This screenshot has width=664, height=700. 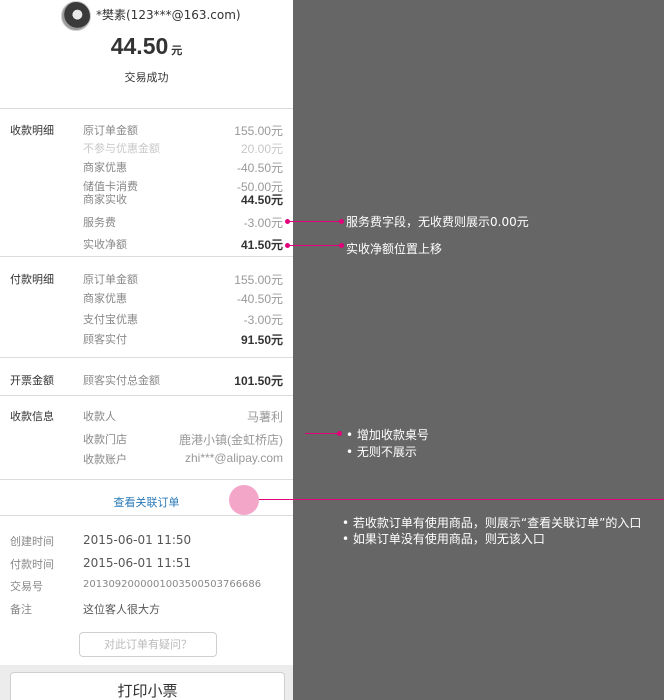 What do you see at coordinates (32, 541) in the screenshot?
I see `meta-label: 创建时间` at bounding box center [32, 541].